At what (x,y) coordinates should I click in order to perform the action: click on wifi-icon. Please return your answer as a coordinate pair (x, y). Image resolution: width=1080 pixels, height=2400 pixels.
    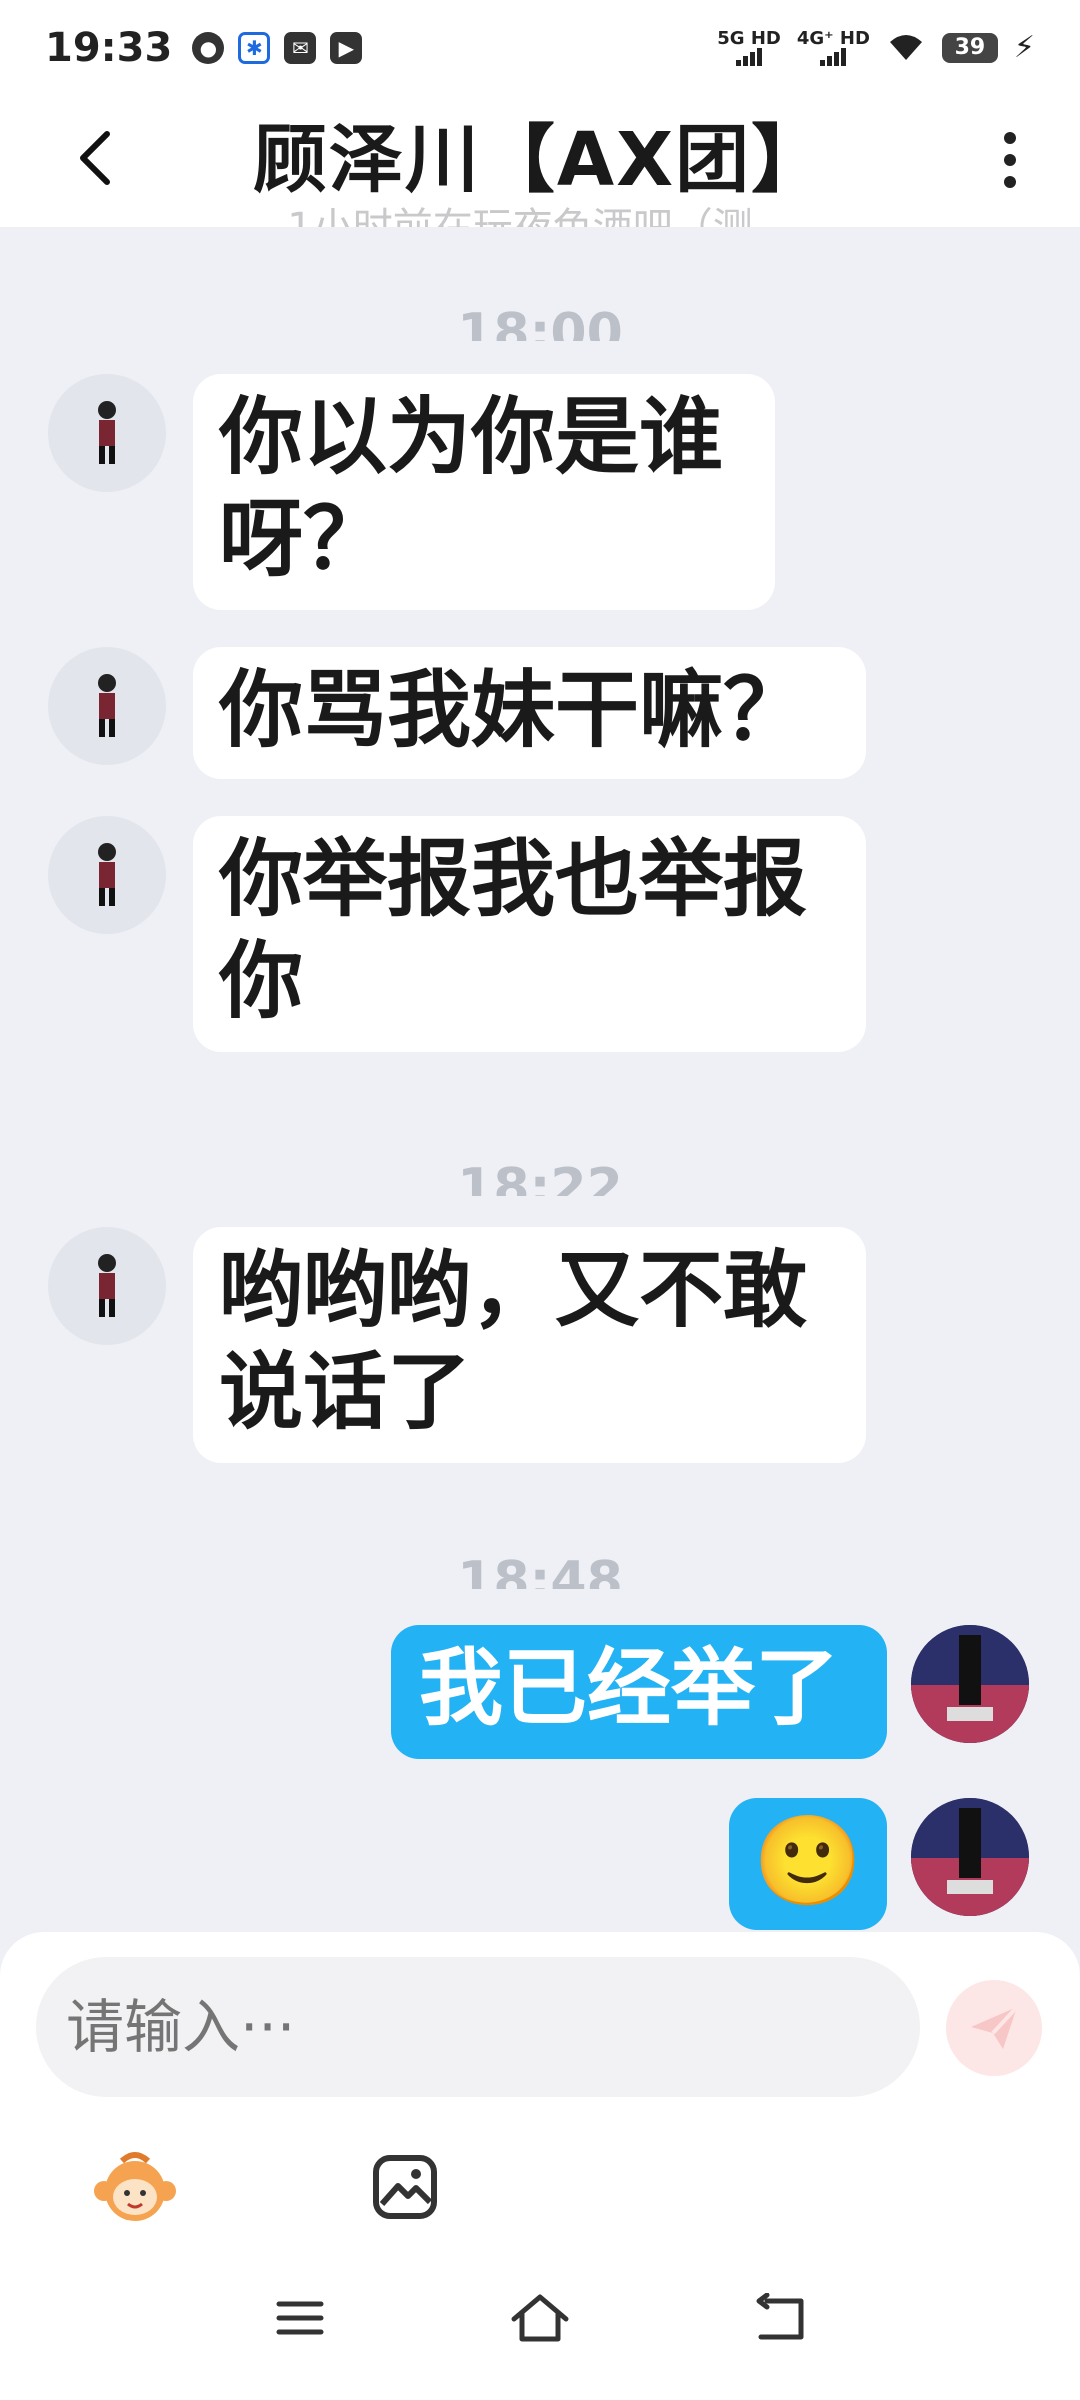
    Looking at the image, I should click on (905, 47).